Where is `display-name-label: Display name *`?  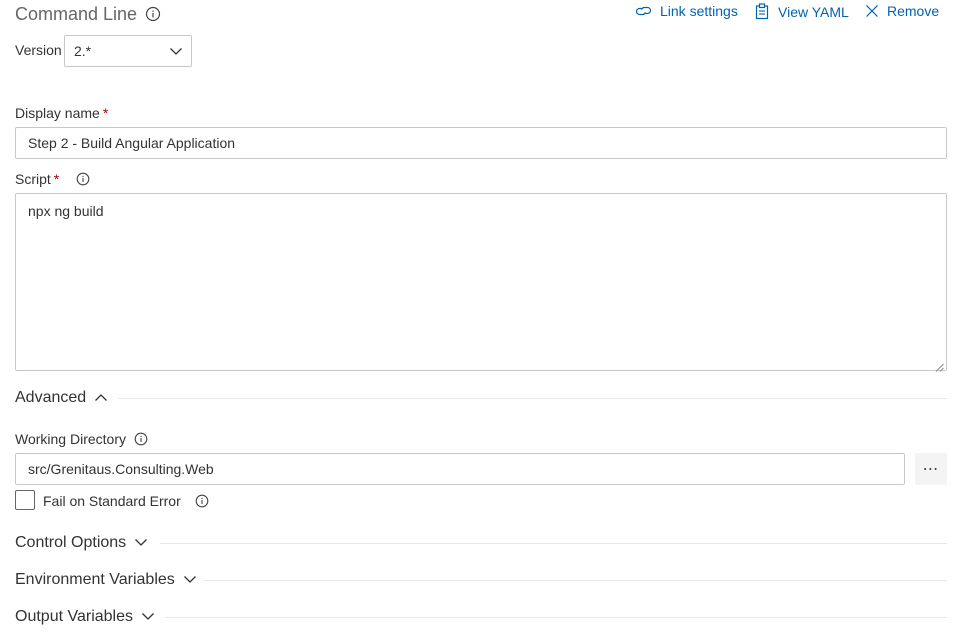
display-name-label: Display name * is located at coordinates (62, 113).